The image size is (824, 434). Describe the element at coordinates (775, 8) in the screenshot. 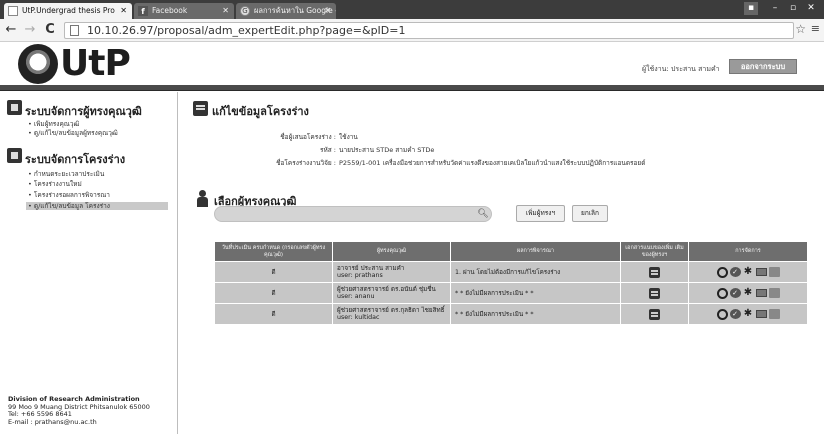

I see `minimize-icon: –` at that location.